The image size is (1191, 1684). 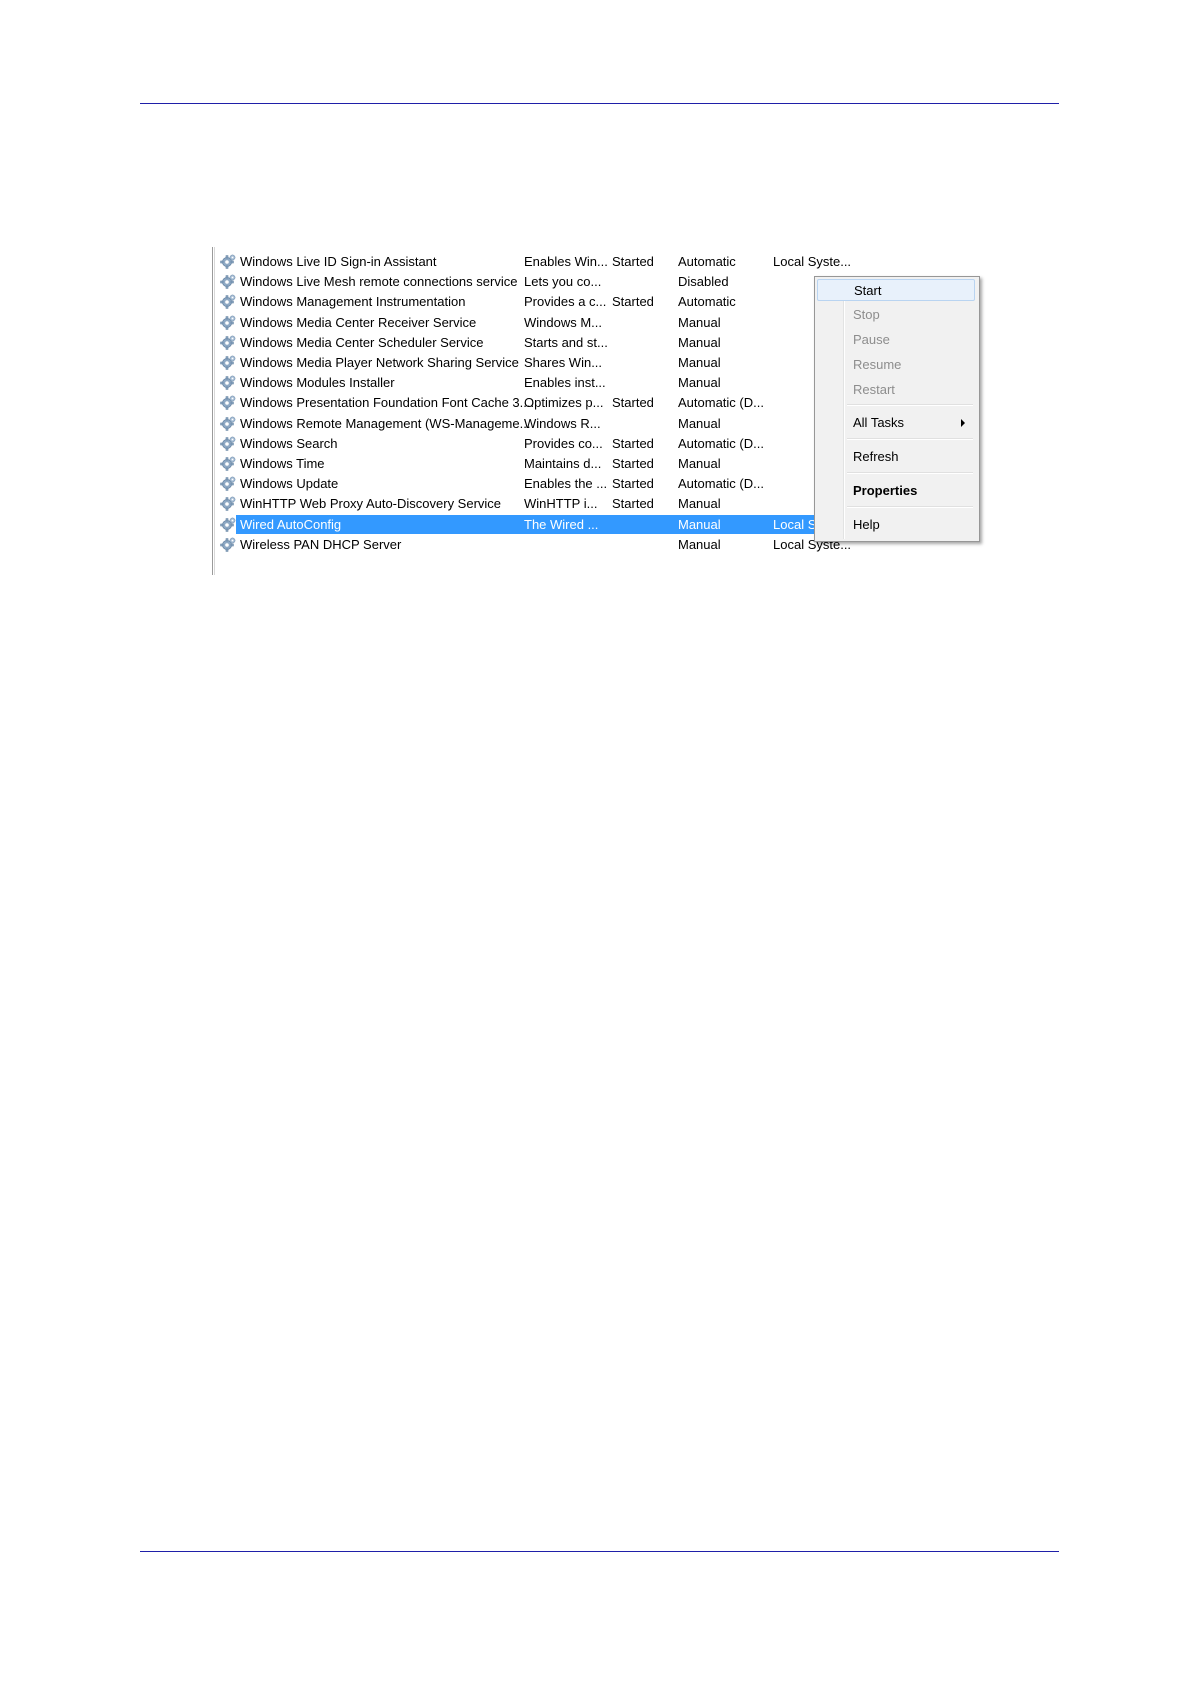 I want to click on menu-item-stop-label: Stop, so click(x=866, y=314).